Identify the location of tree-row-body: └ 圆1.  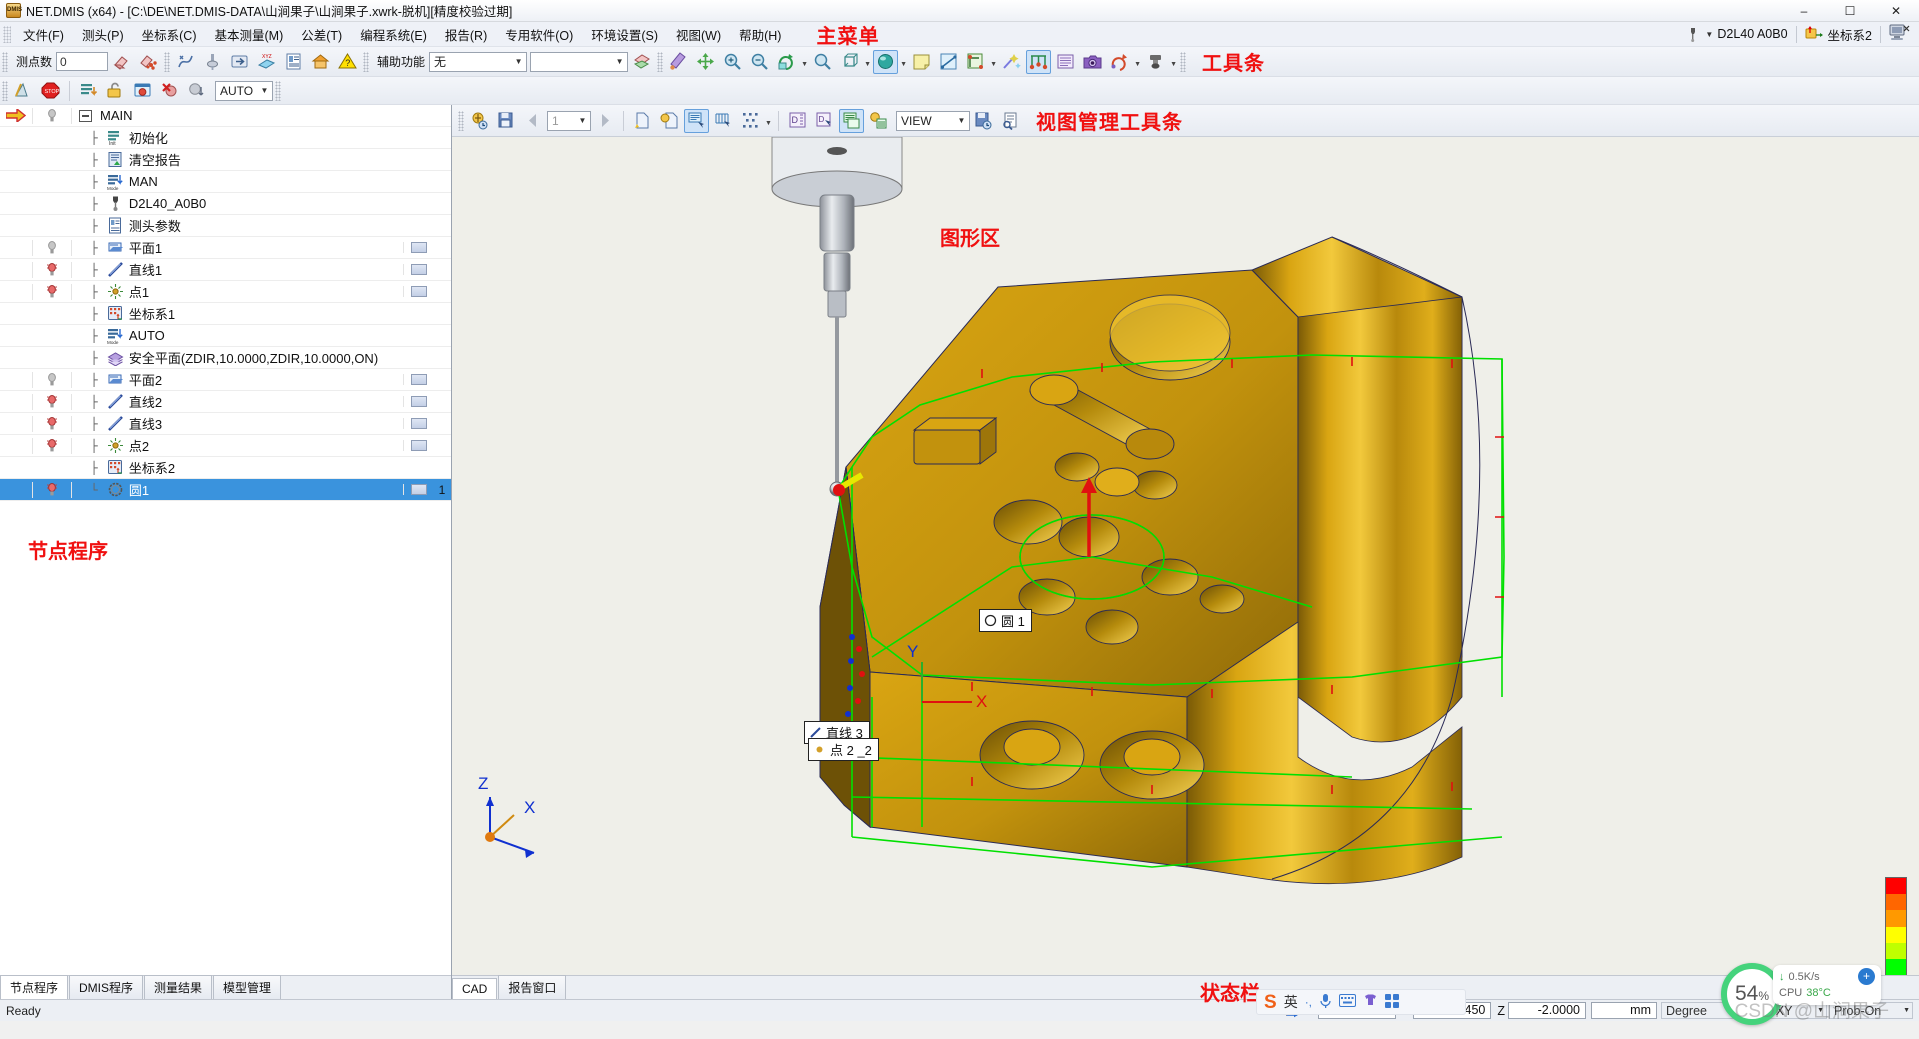
(237, 489).